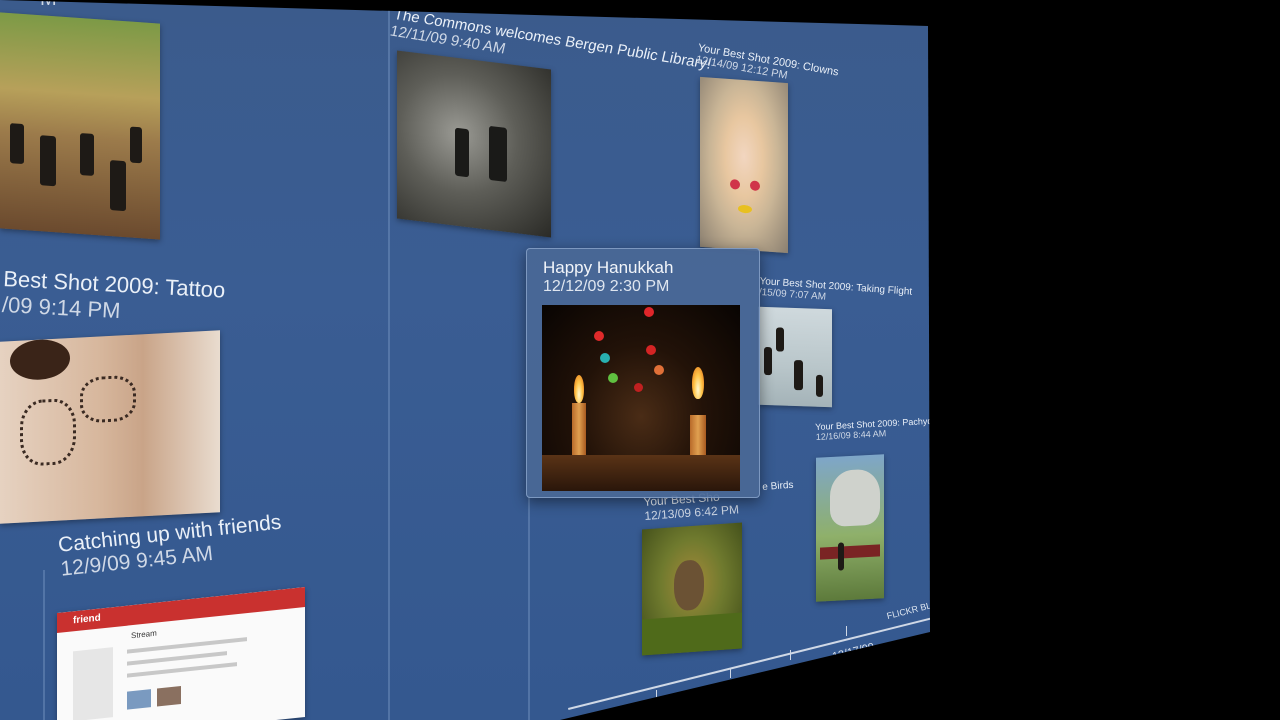  What do you see at coordinates (474, 144) in the screenshot?
I see `photo-commons` at bounding box center [474, 144].